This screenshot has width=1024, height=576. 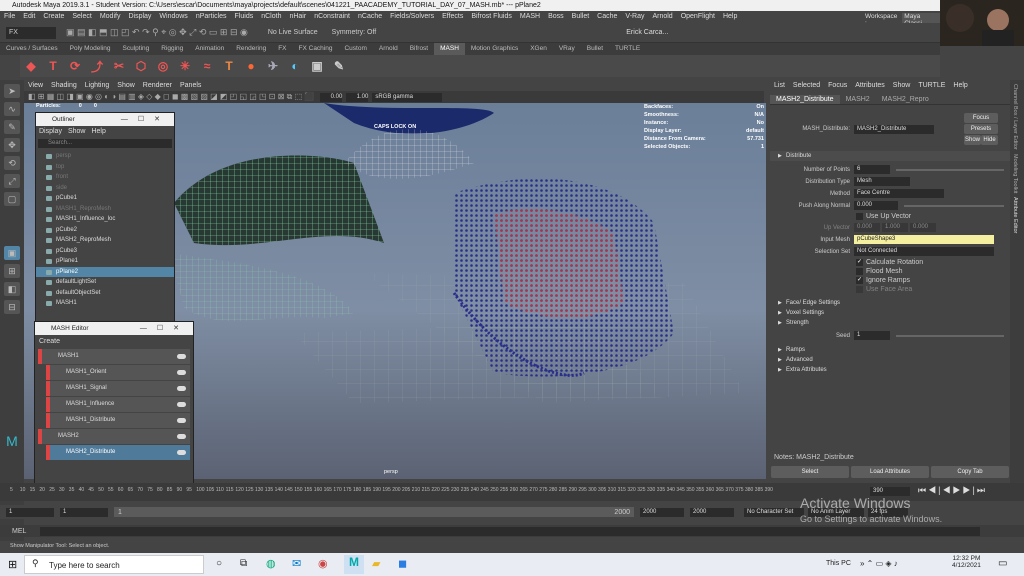 What do you see at coordinates (97, 66) in the screenshot?
I see `mash-curve-icon: ⤴` at bounding box center [97, 66].